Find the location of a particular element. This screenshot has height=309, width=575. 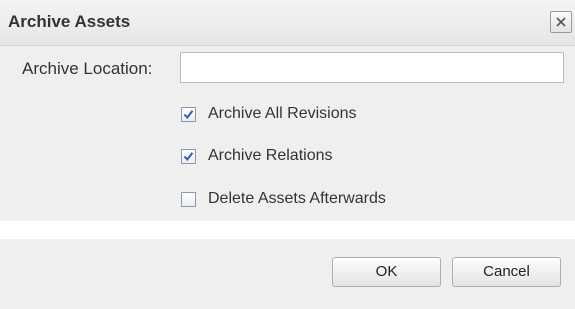

close-icon is located at coordinates (561, 22).